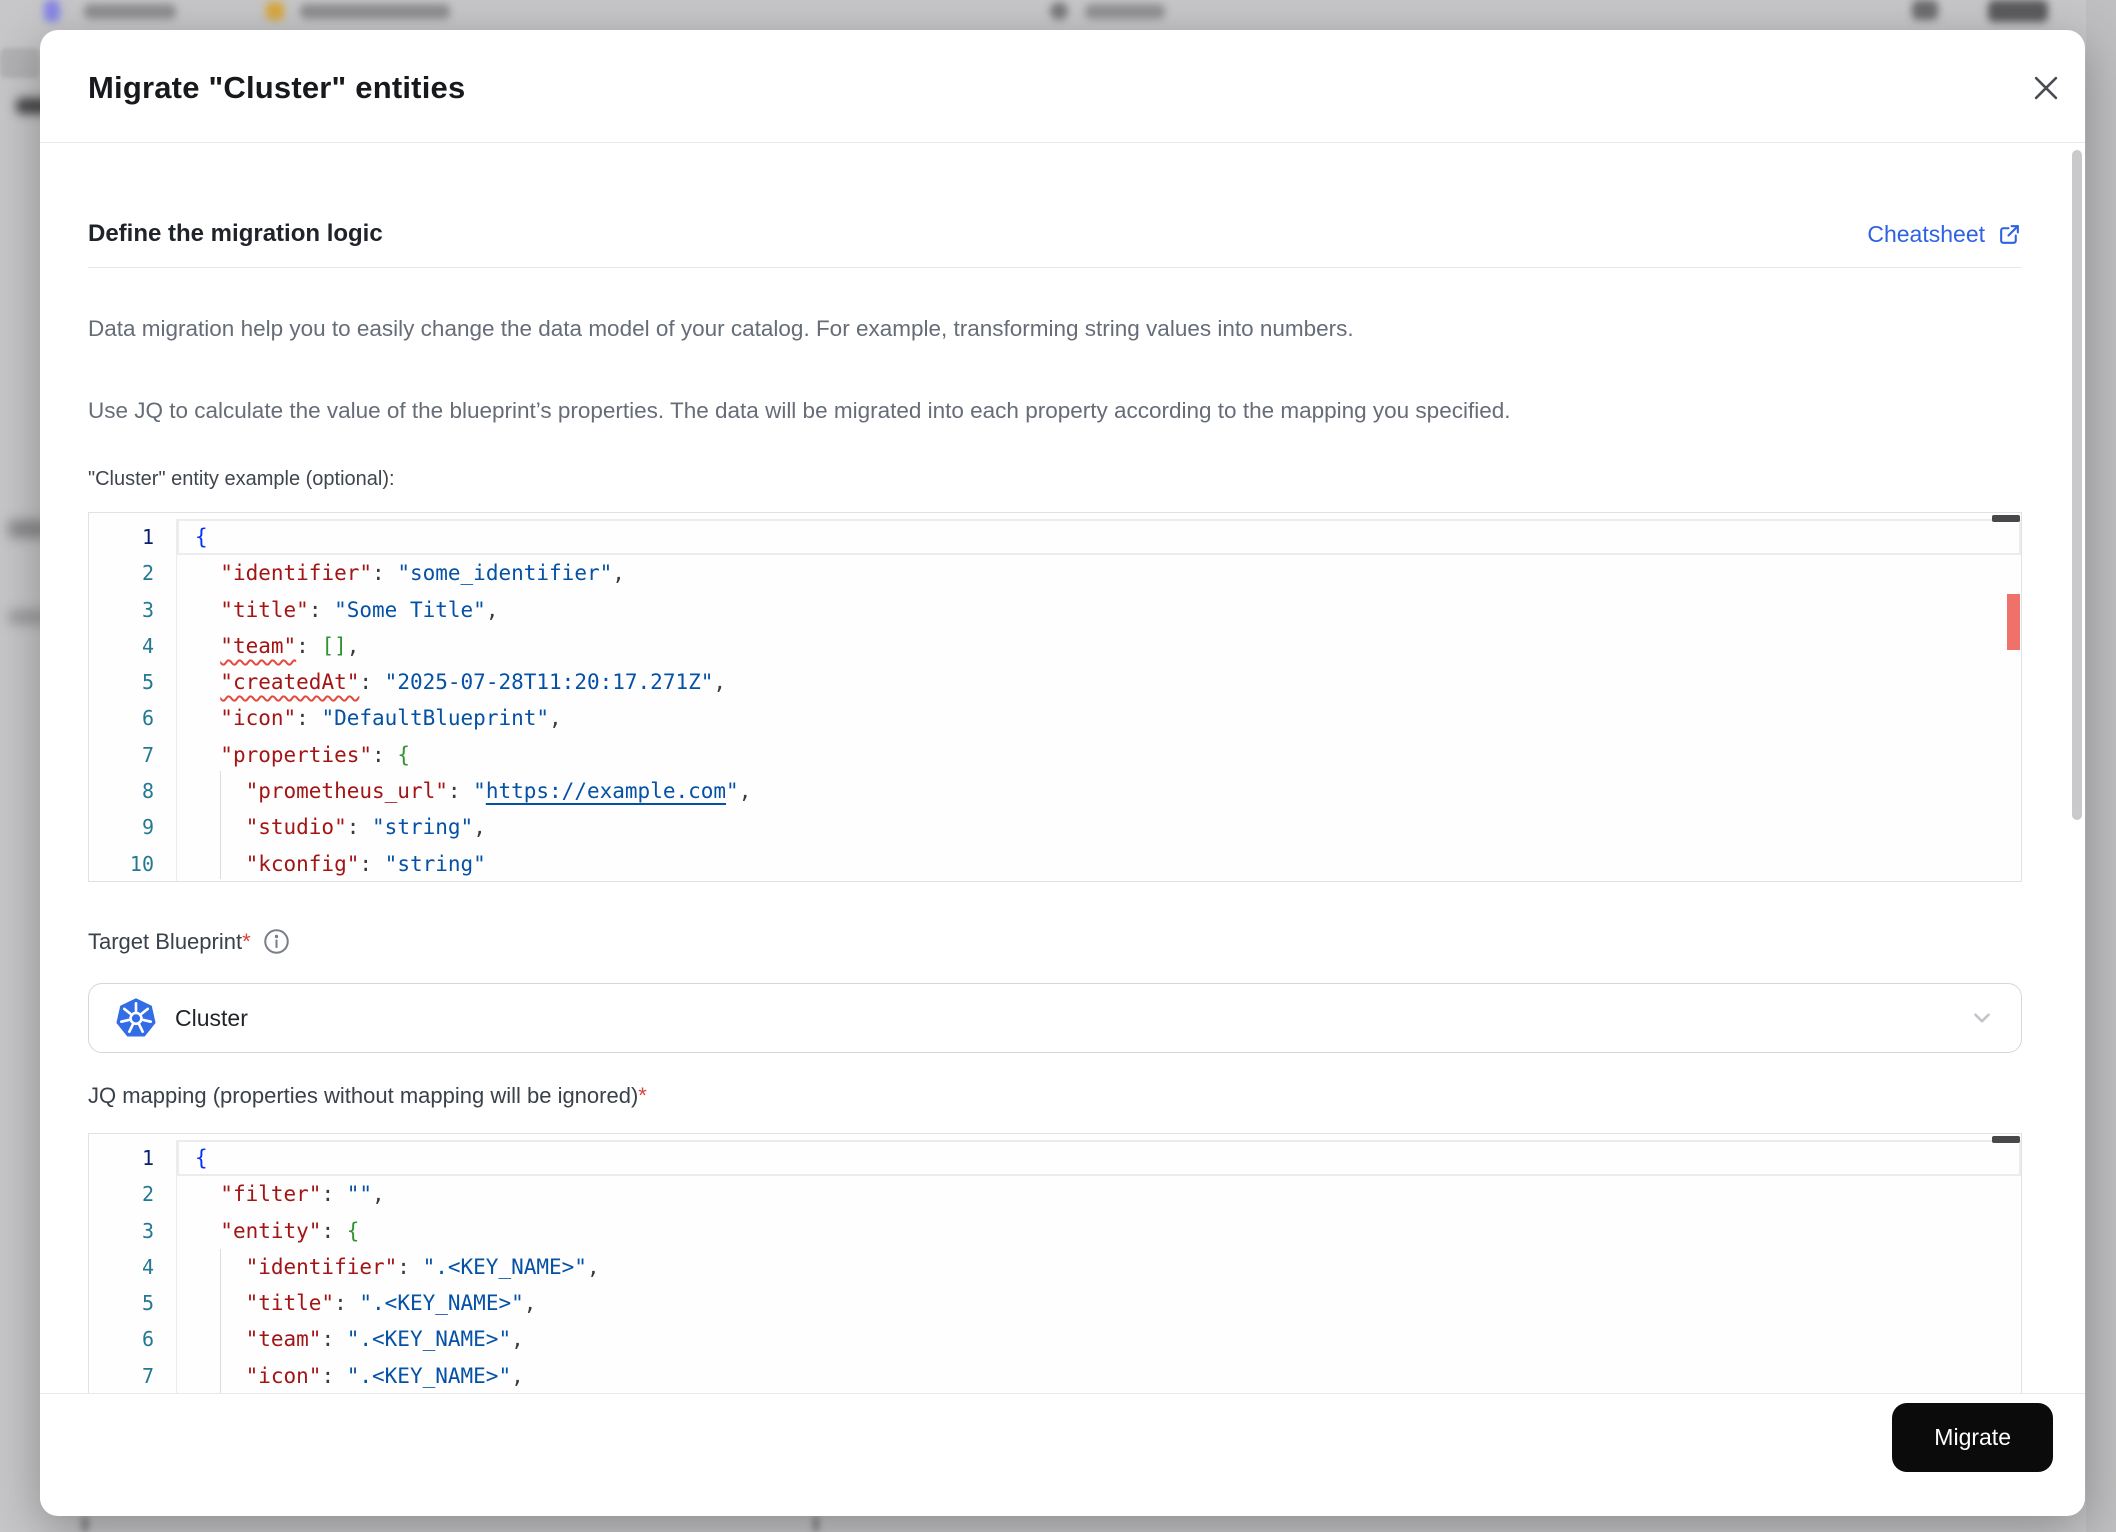 The height and width of the screenshot is (1532, 2116). Describe the element at coordinates (1055, 1375) in the screenshot. I see `code-line: 7 "icon": ".<KEY_NAME>",` at that location.